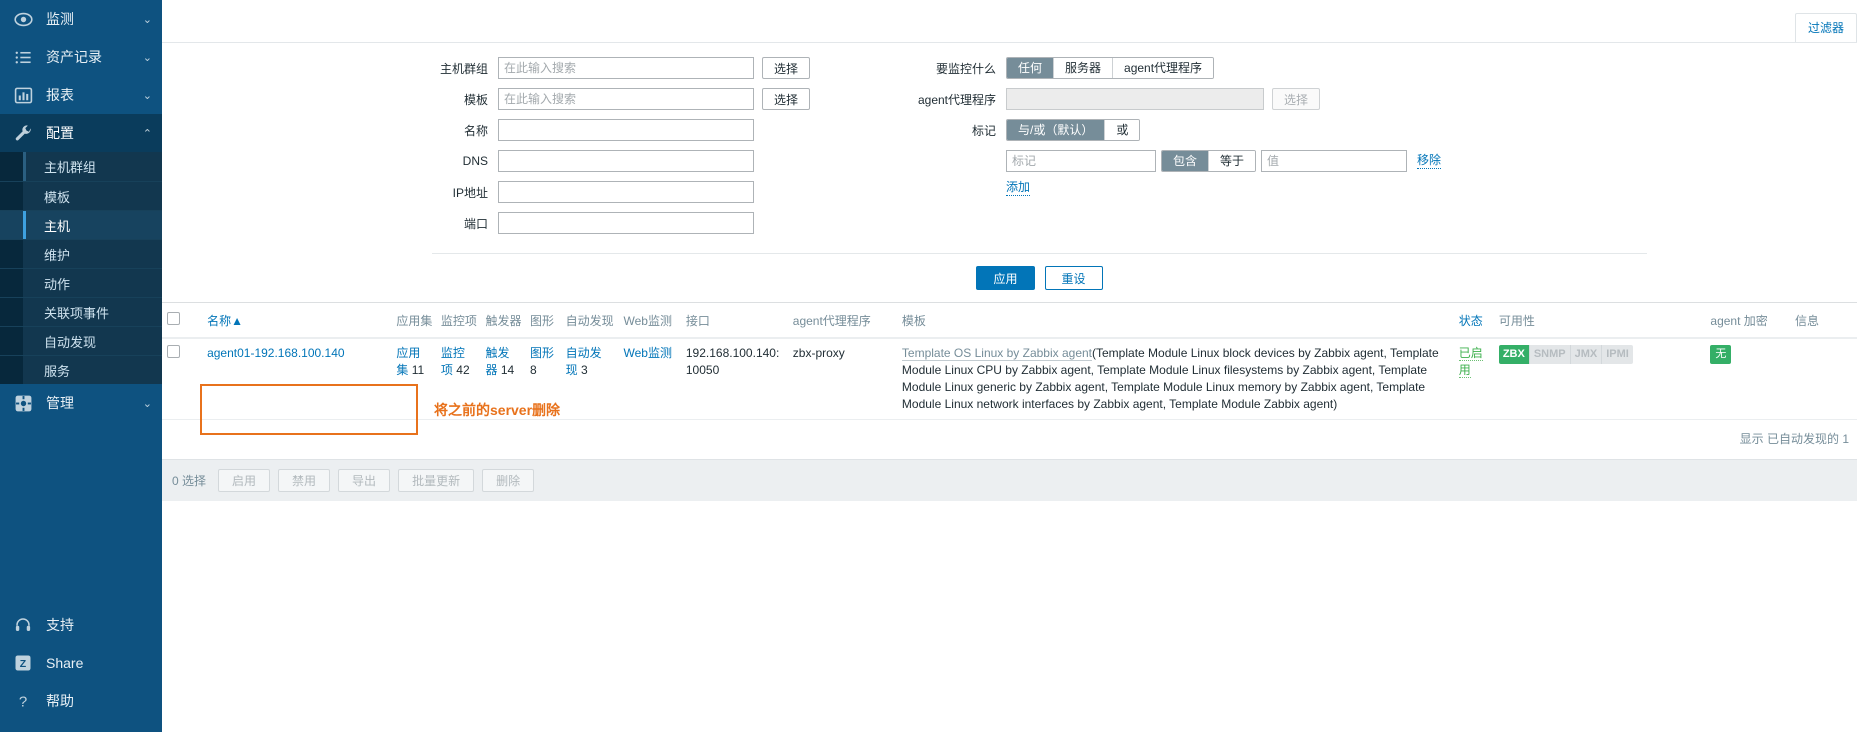  What do you see at coordinates (786, 99) in the screenshot?
I see `template-select-button: 选择` at bounding box center [786, 99].